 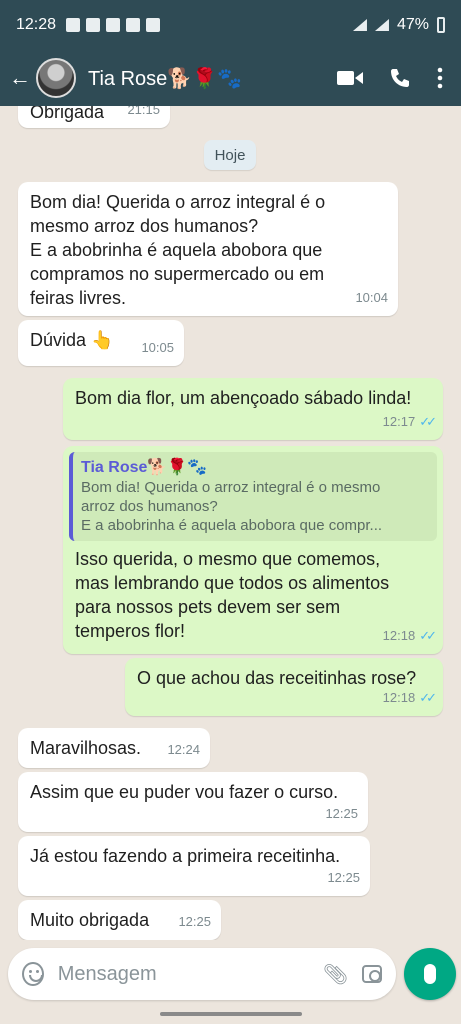 I want to click on message-time: 10:04, so click(x=371, y=297).